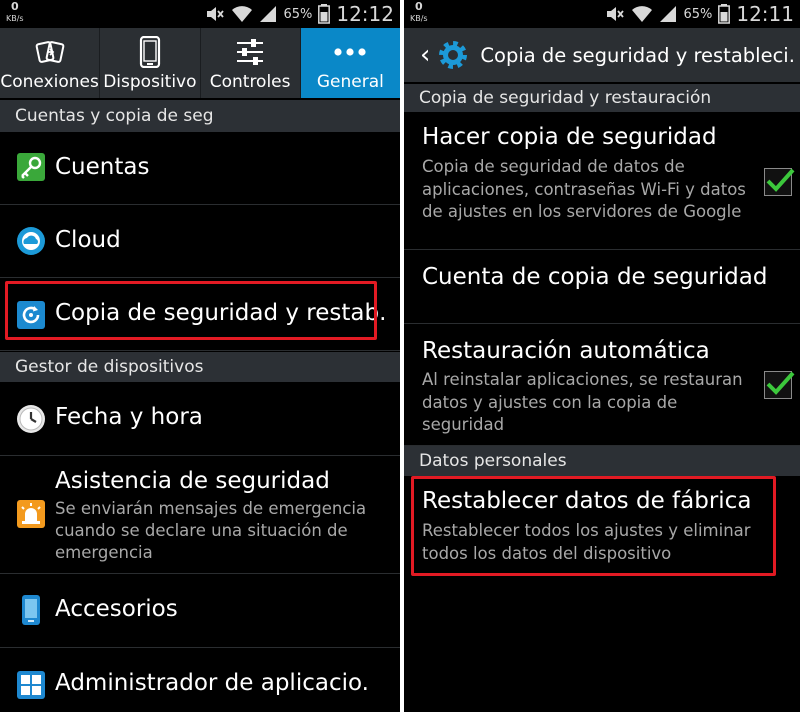  Describe the element at coordinates (566, 351) in the screenshot. I see `restauracion-title: Restauración automática` at that location.